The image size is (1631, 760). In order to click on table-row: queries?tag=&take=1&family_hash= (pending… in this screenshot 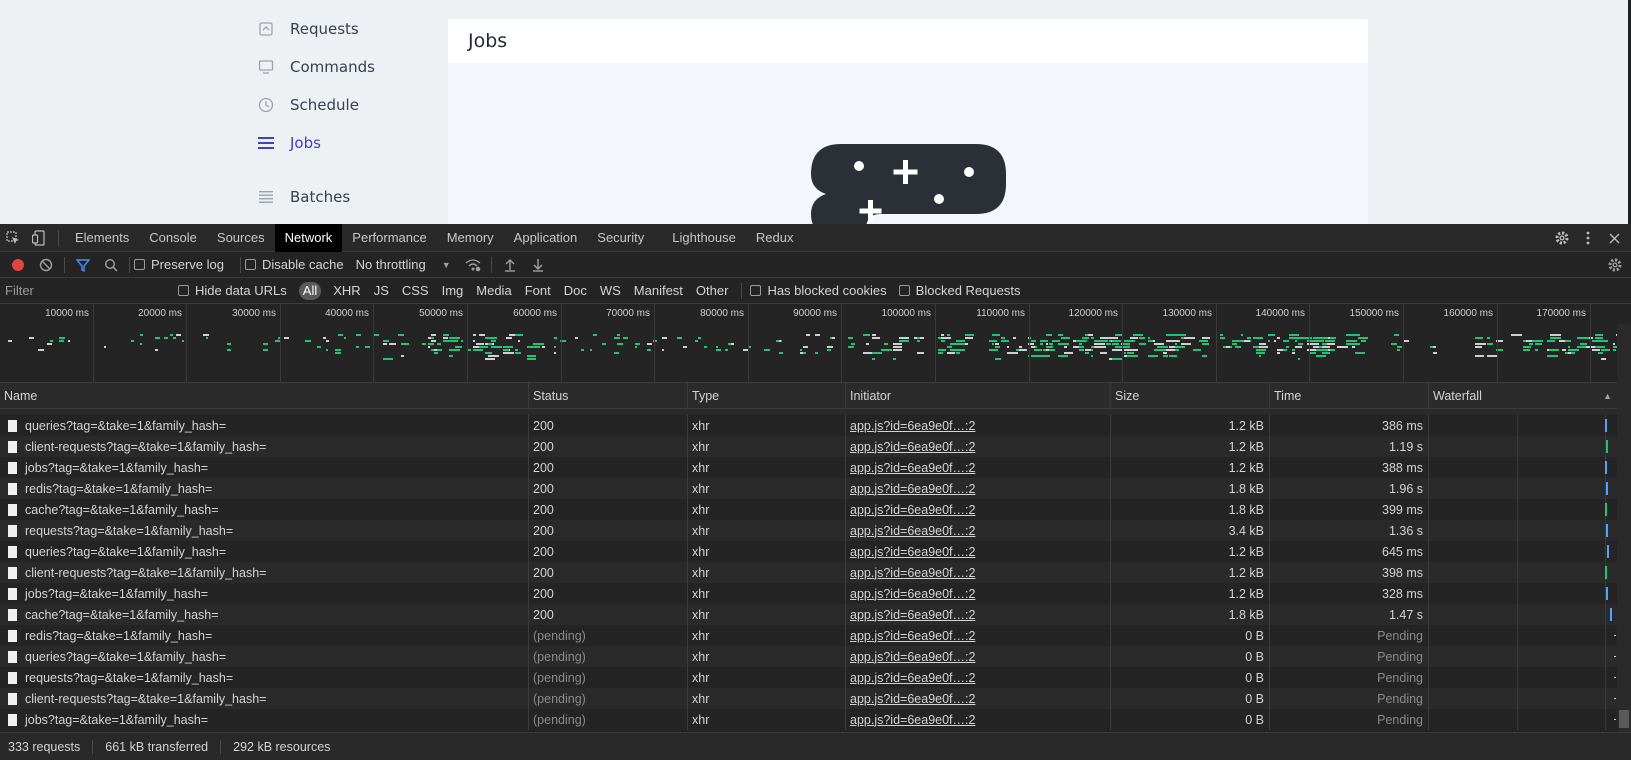, I will do `click(815, 656)`.